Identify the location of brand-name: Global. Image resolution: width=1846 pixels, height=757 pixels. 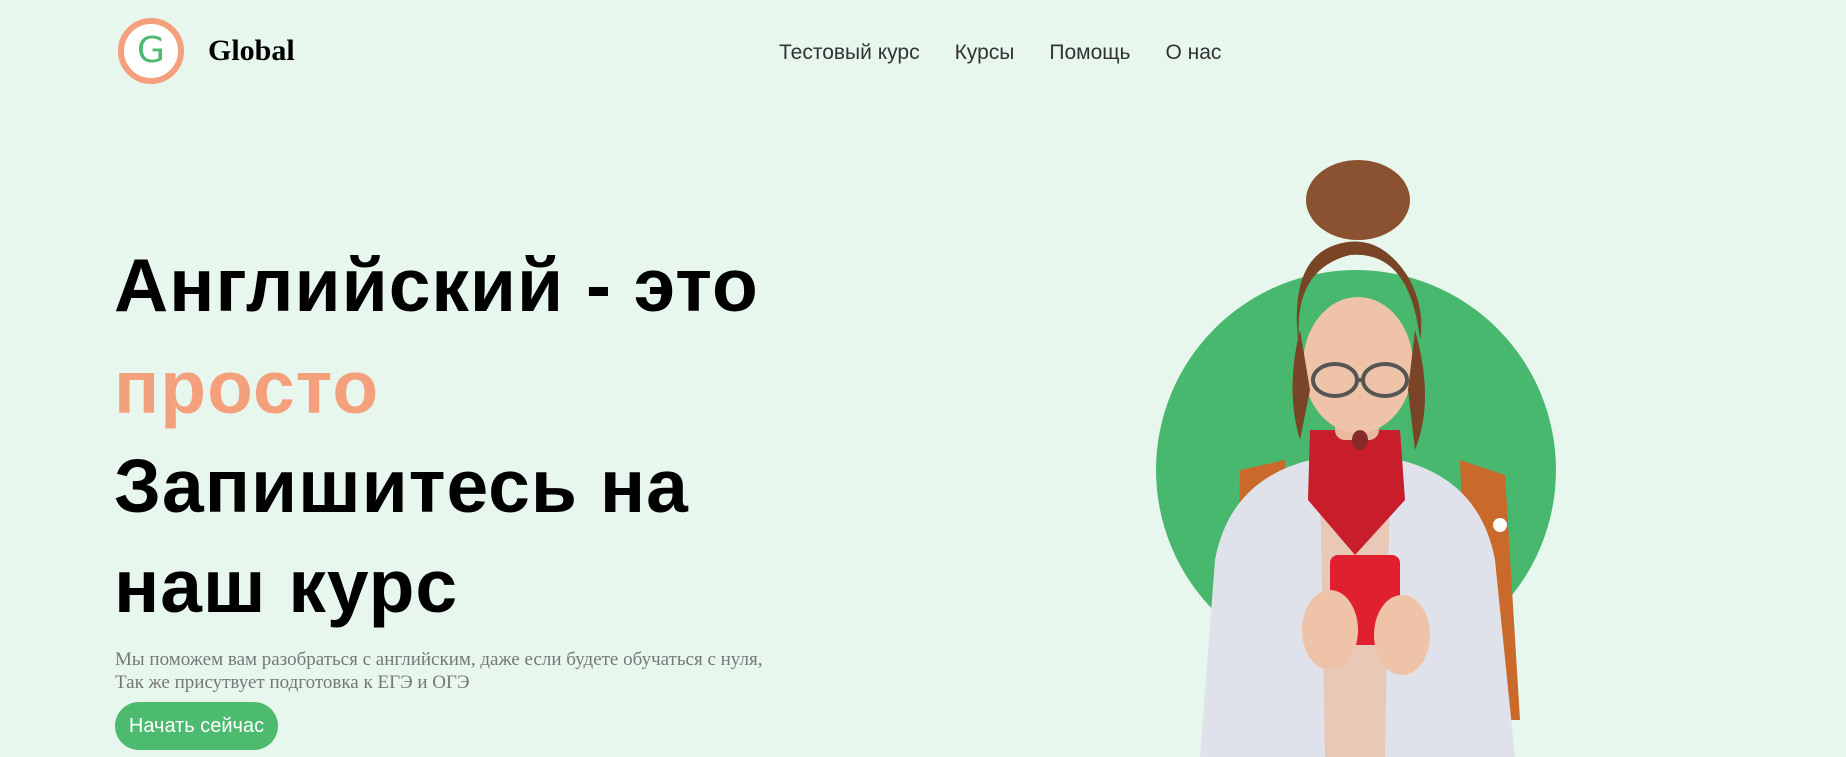
(251, 51).